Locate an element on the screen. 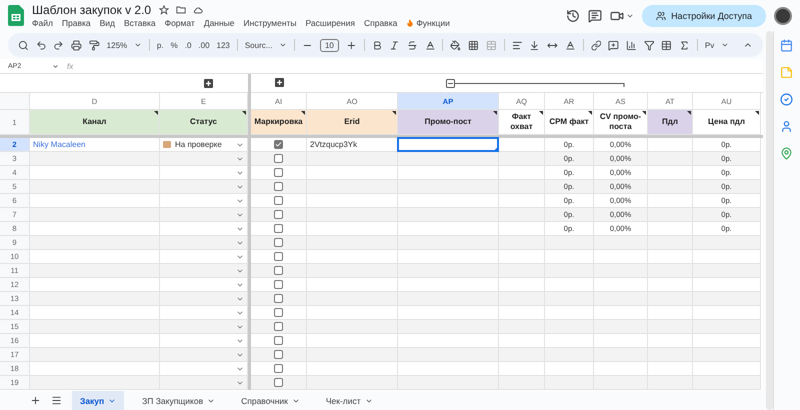 The width and height of the screenshot is (800, 410). comment-add-icon is located at coordinates (613, 45).